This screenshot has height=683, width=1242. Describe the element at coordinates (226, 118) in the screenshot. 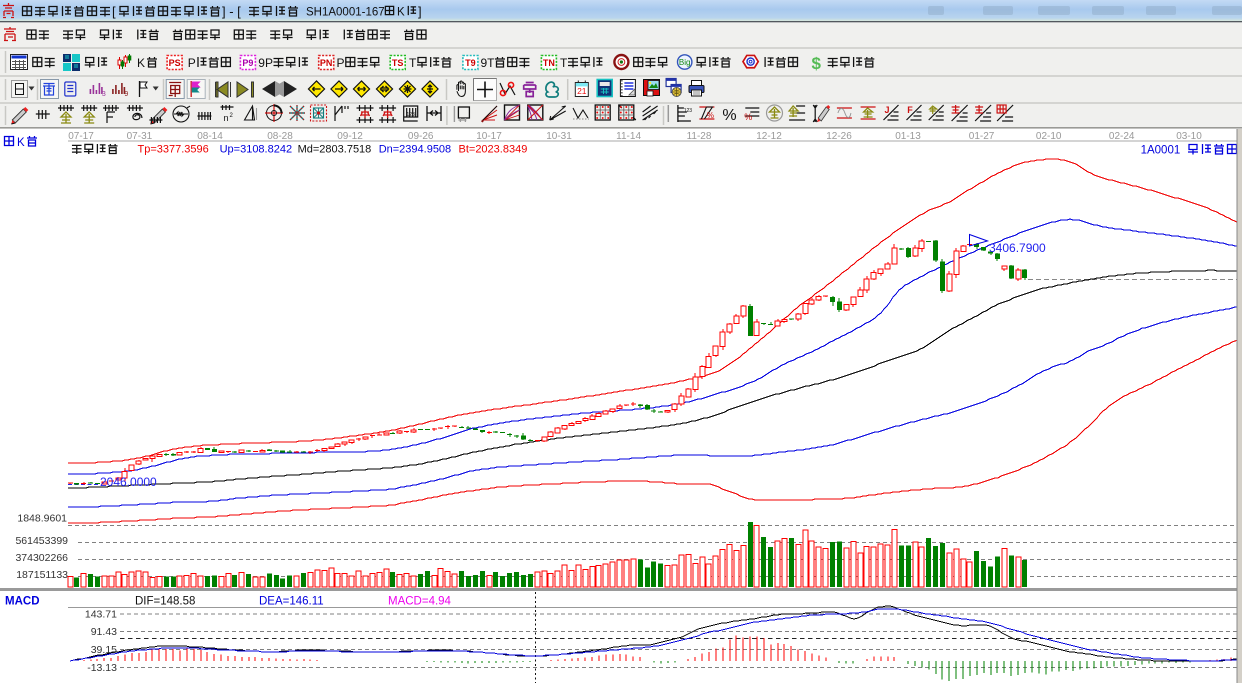

I see `svg-text: n` at that location.